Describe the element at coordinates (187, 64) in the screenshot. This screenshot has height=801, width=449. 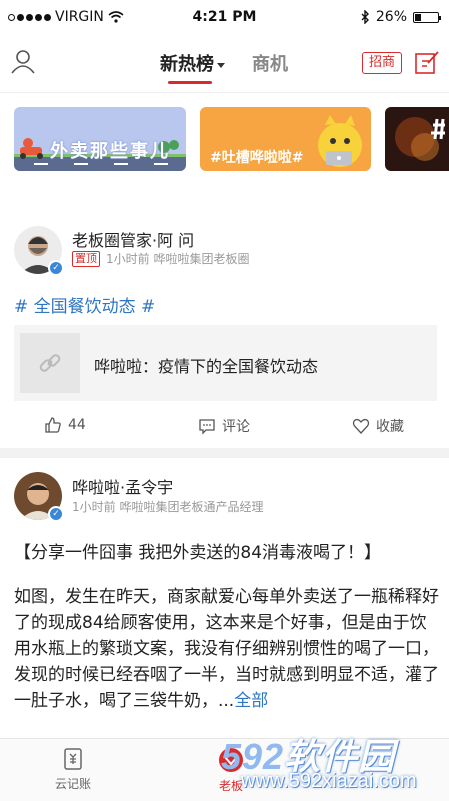
I see `tab-hot-label: 新热榜` at that location.